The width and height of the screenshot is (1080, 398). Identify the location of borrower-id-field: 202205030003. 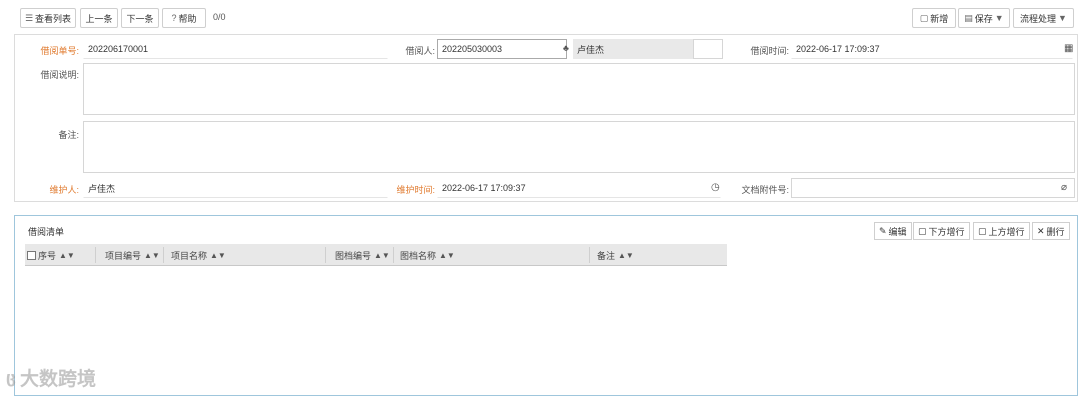
(502, 49).